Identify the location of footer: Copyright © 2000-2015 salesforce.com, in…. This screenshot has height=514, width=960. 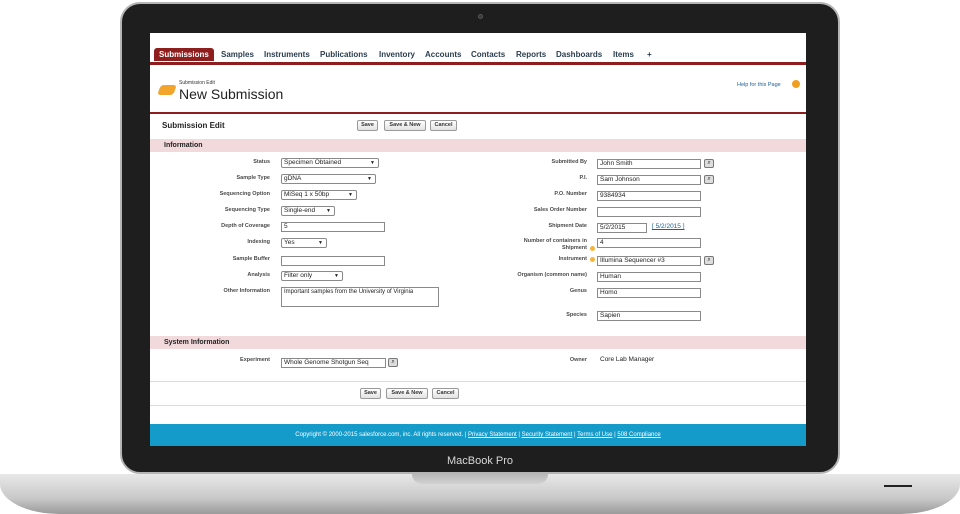
(478, 435).